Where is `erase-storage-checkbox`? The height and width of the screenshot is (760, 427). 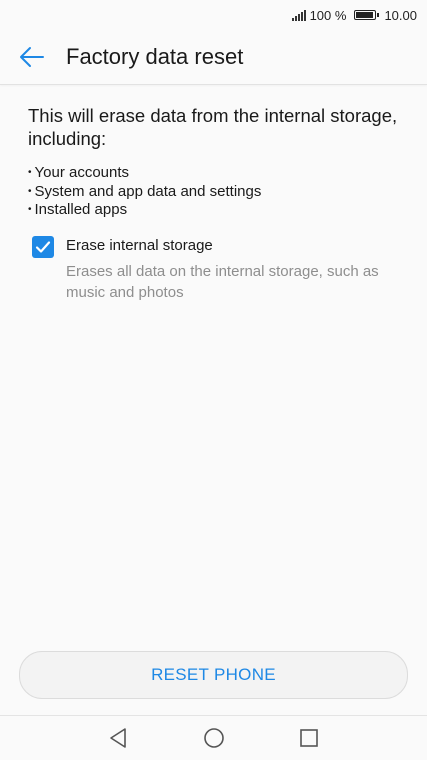 erase-storage-checkbox is located at coordinates (43, 246).